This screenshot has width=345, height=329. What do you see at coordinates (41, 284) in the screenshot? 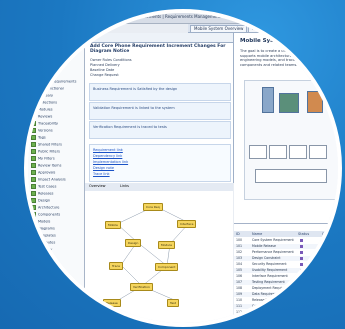
I see `tree-item: Queries` at bounding box center [41, 284].